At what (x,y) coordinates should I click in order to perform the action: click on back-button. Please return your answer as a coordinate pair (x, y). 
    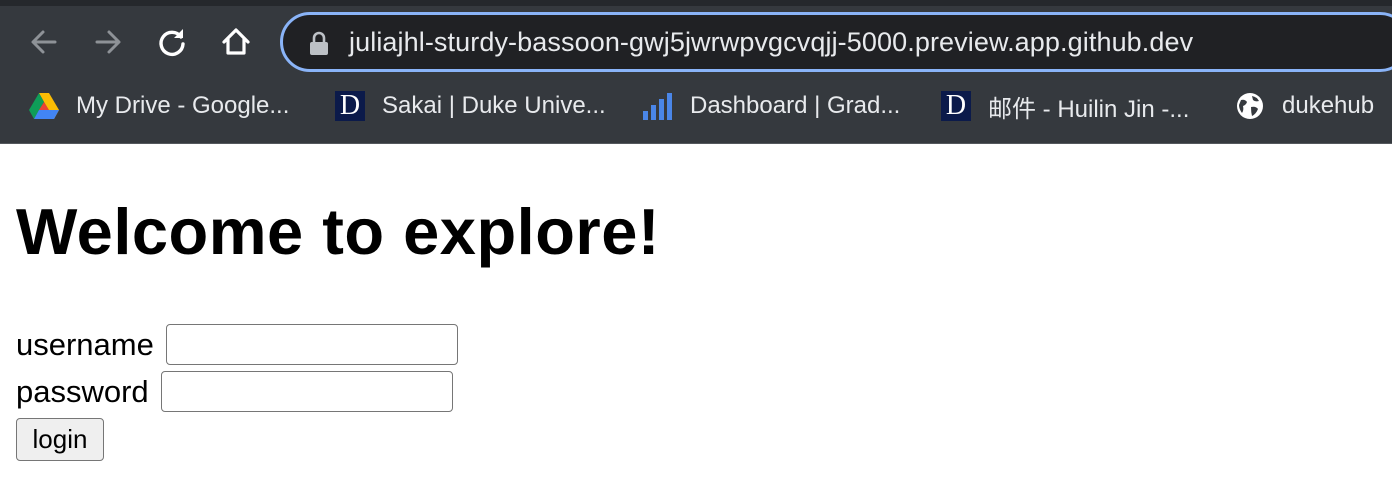
    Looking at the image, I should click on (44, 42).